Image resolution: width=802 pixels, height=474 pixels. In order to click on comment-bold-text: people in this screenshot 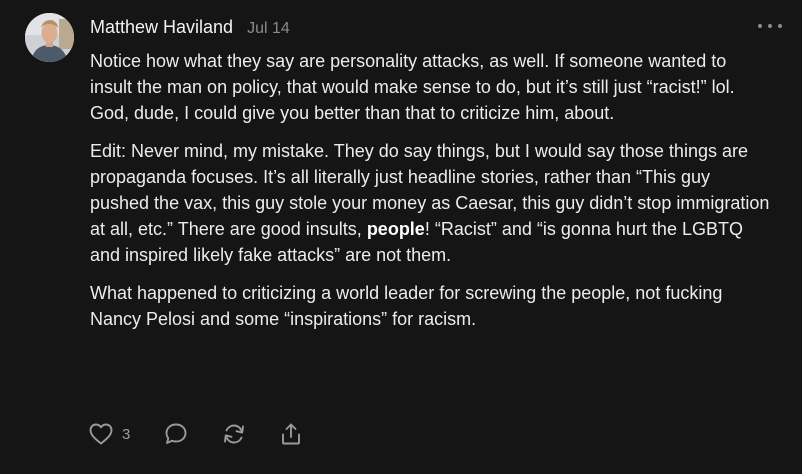, I will do `click(395, 229)`.